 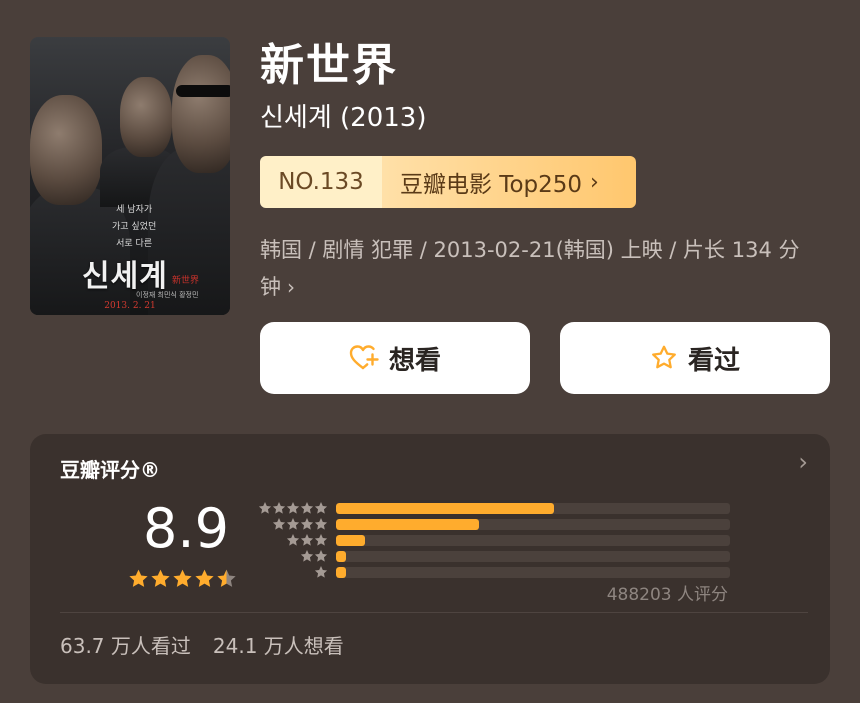 I want to click on rating-card-title: 豆瓣评分®, so click(x=110, y=470).